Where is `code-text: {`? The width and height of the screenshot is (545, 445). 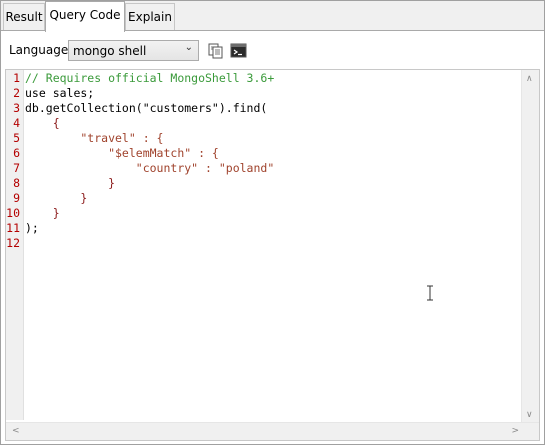
code-text: { is located at coordinates (42, 123).